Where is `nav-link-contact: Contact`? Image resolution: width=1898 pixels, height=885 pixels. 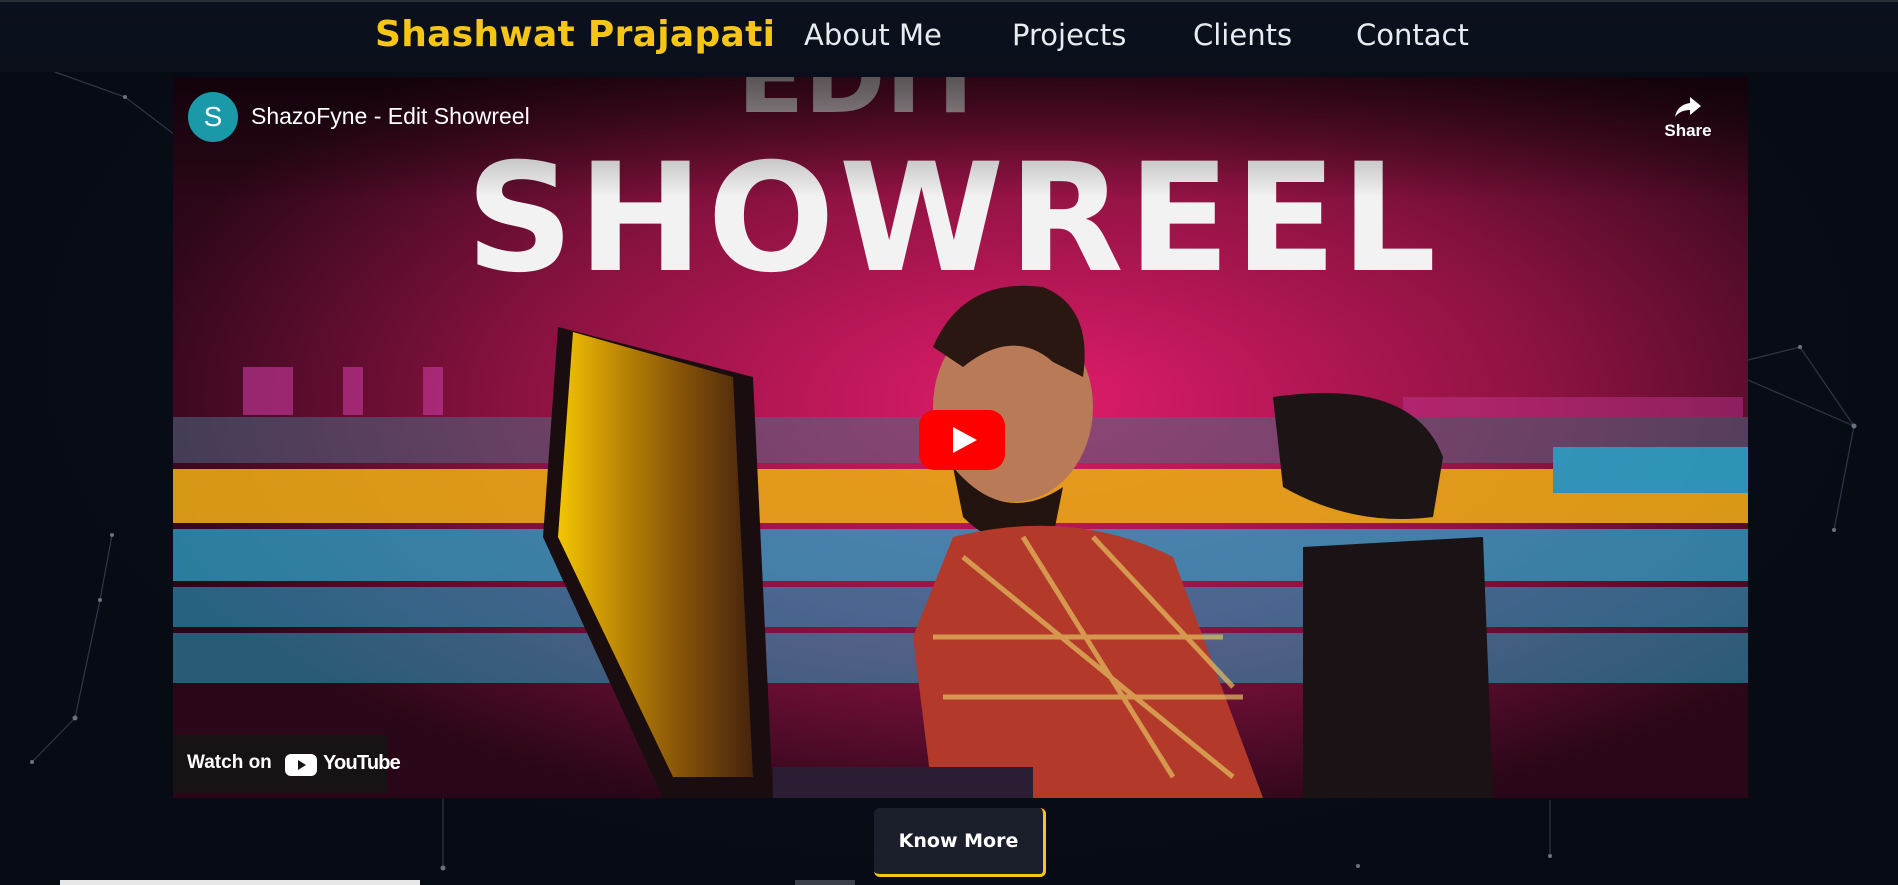
nav-link-contact: Contact is located at coordinates (1412, 35).